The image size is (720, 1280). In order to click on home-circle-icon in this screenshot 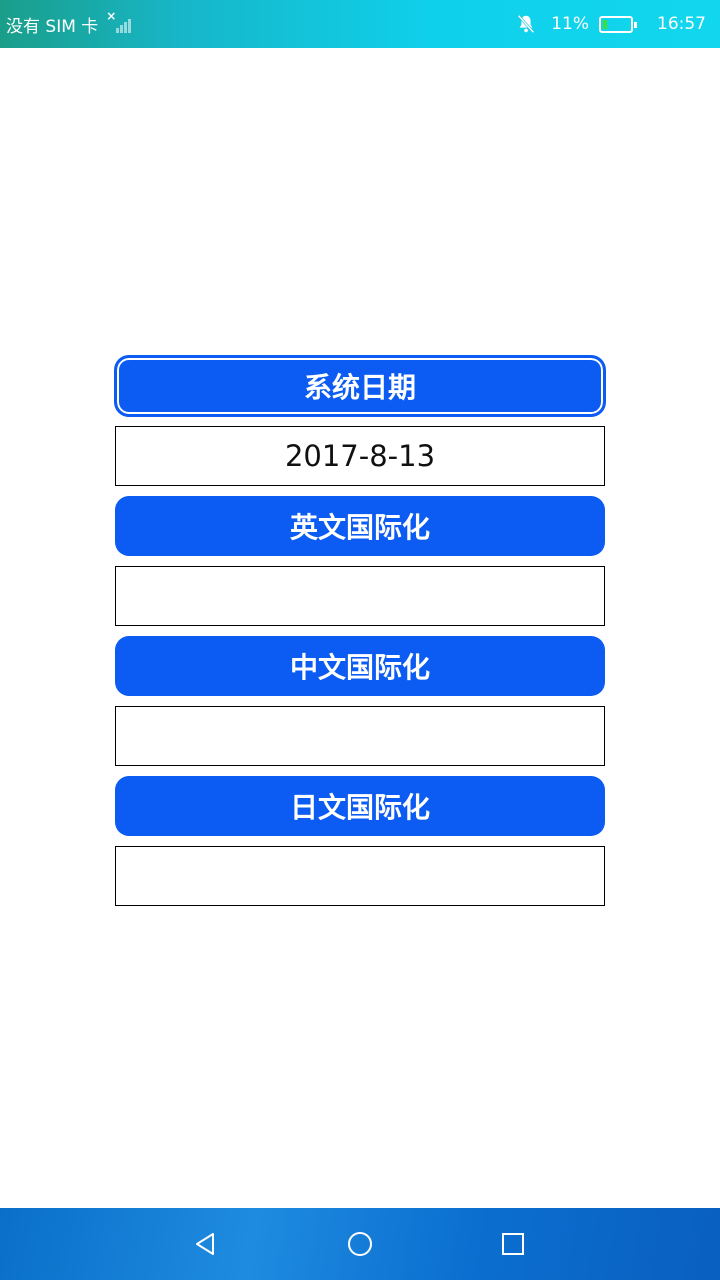, I will do `click(360, 1244)`.